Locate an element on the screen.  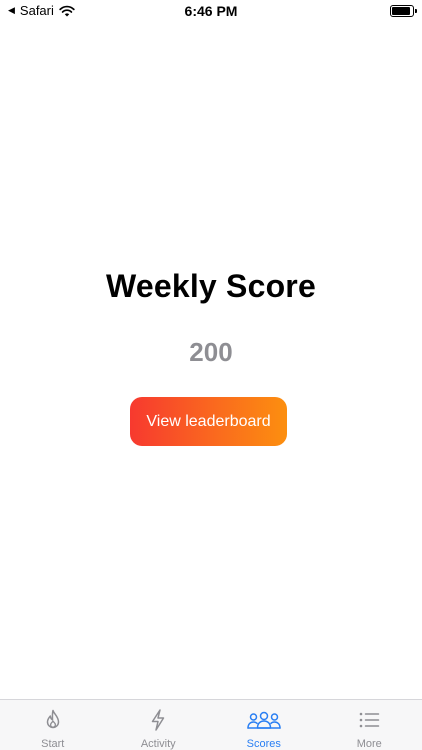
page-title: Weekly Score is located at coordinates (211, 286).